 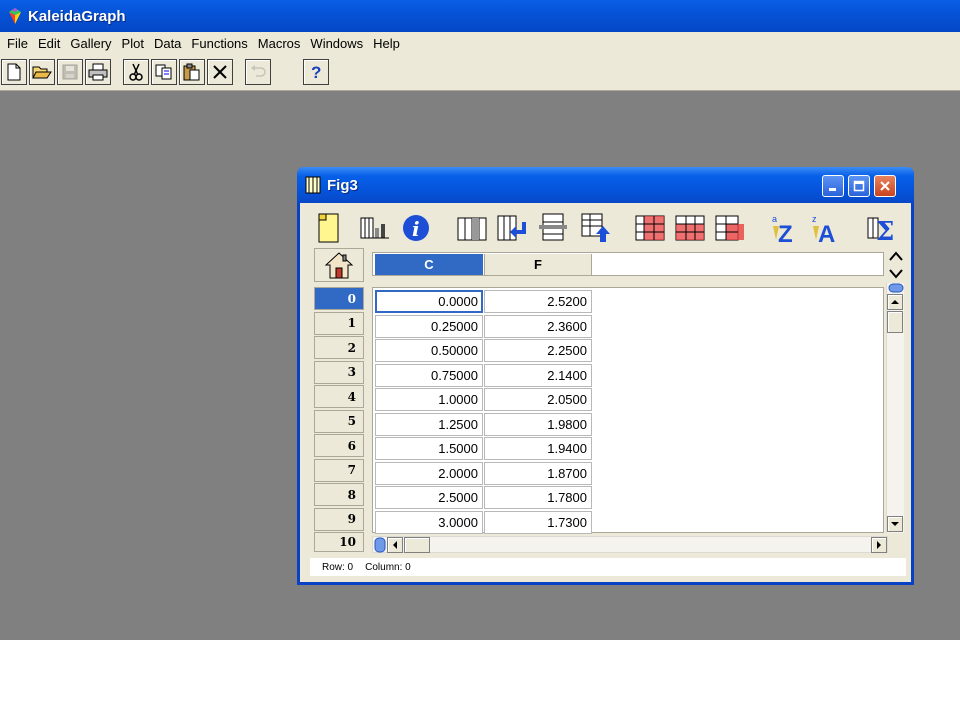 I want to click on status-bar: Row: 0 Column: 0, so click(x=608, y=567).